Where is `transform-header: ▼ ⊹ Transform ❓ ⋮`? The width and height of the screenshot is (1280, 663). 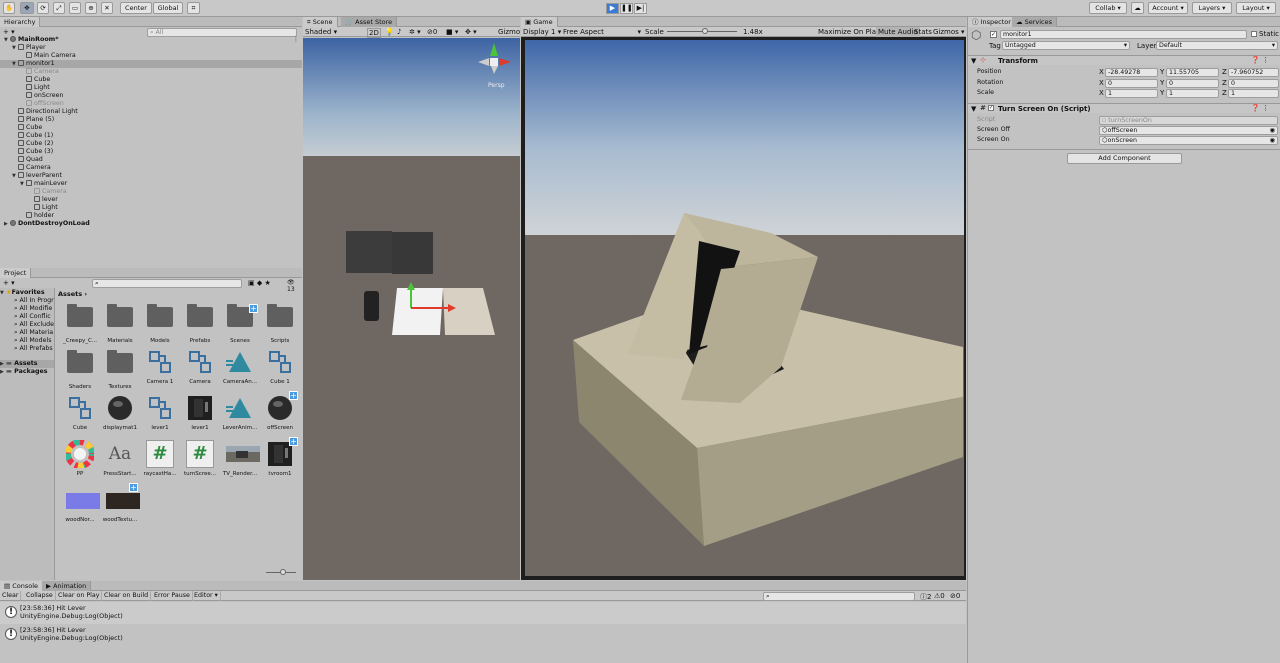 transform-header: ▼ ⊹ Transform ❓ ⋮ is located at coordinates (1124, 60).